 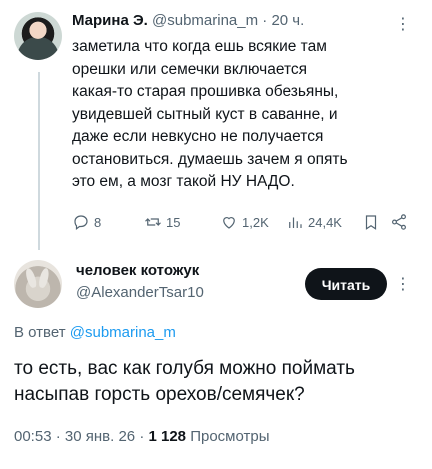 What do you see at coordinates (100, 436) in the screenshot?
I see `post-date: 30 янв. 26` at bounding box center [100, 436].